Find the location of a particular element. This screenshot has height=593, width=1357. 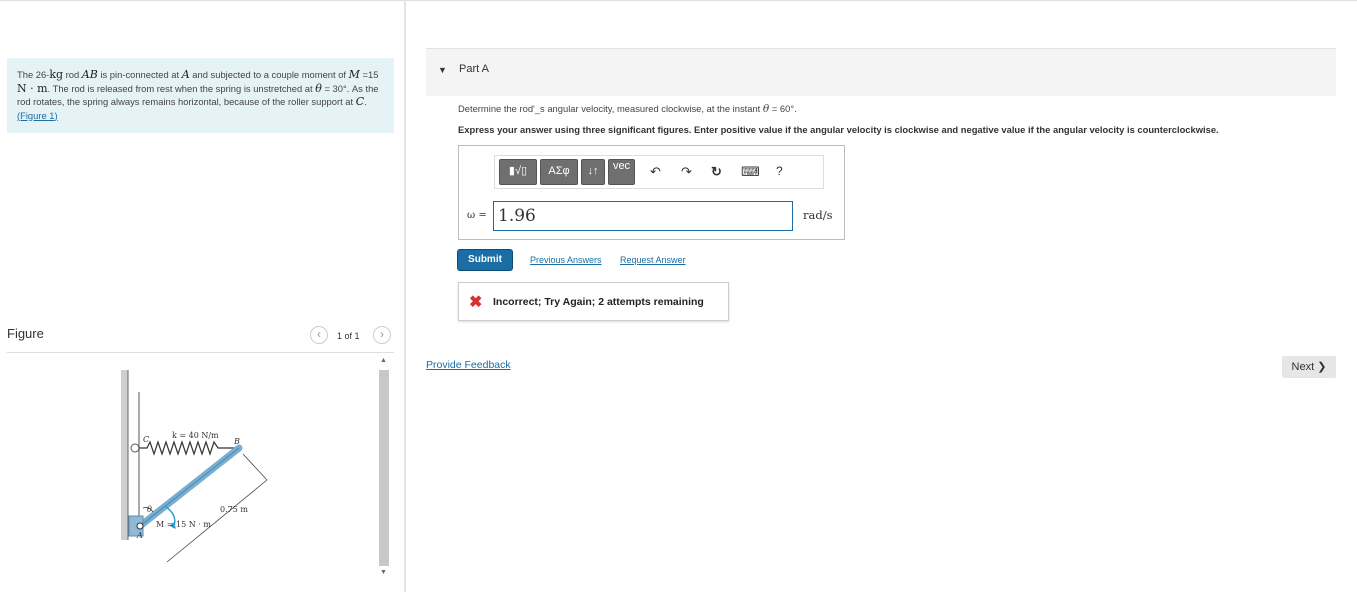

prev-figure-button: ‹ is located at coordinates (319, 335).